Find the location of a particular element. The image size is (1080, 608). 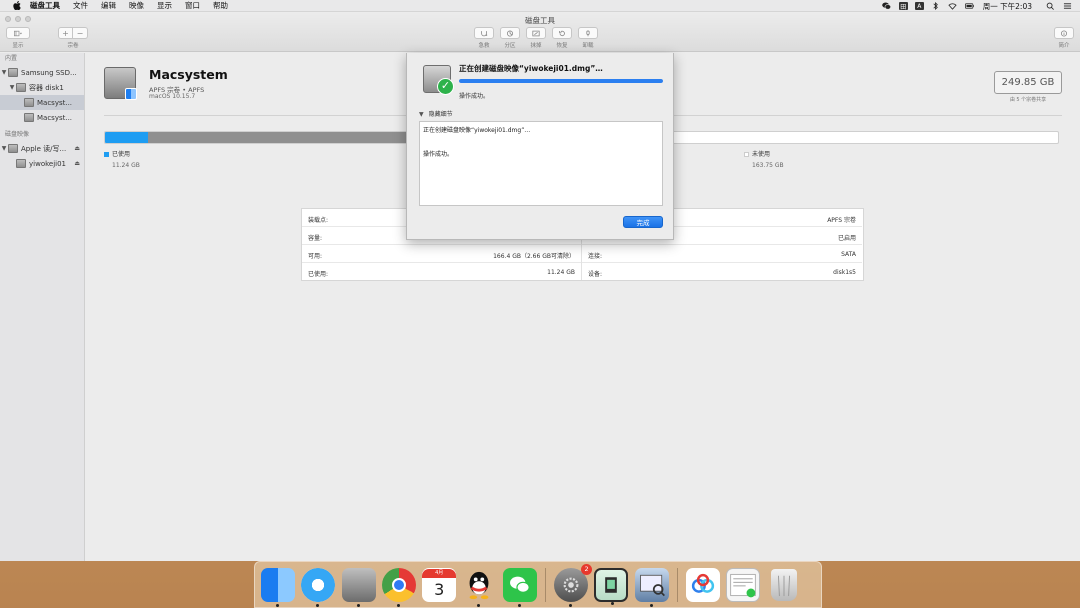

sidebar-internal-header: 内置 is located at coordinates (11, 58).